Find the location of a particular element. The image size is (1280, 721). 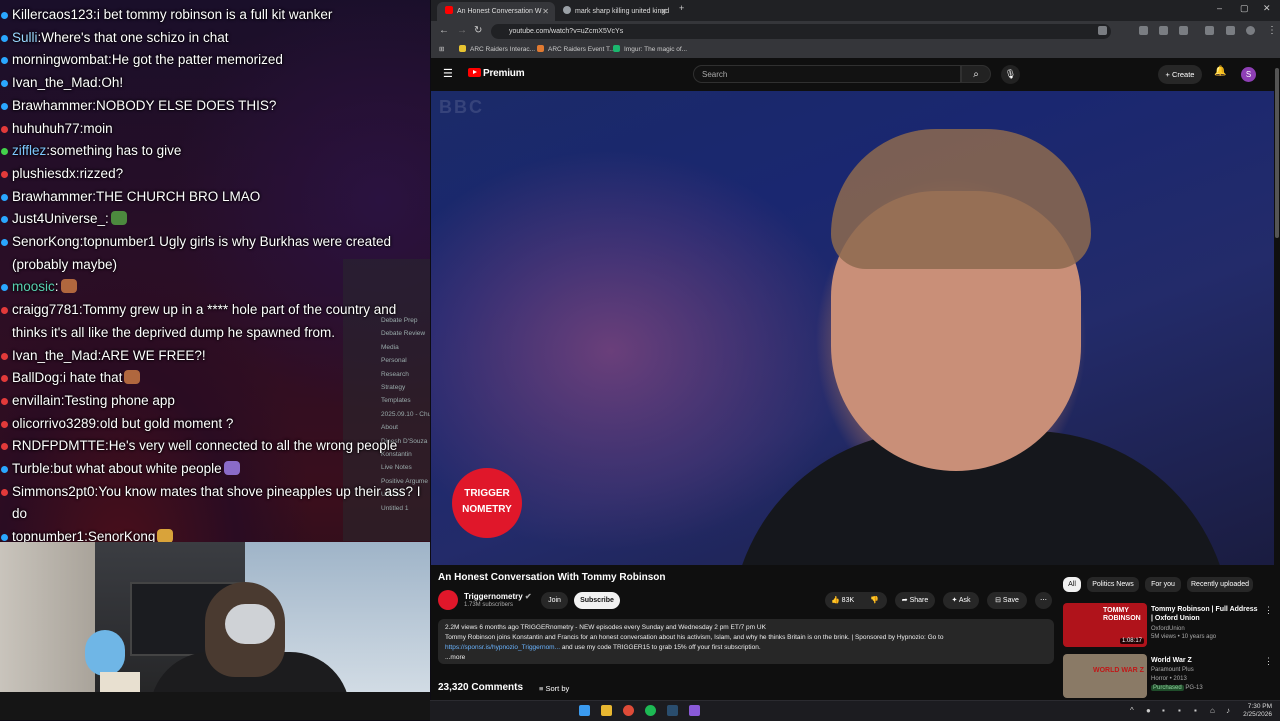

chat-username: Killercaos123 is located at coordinates (52, 14).